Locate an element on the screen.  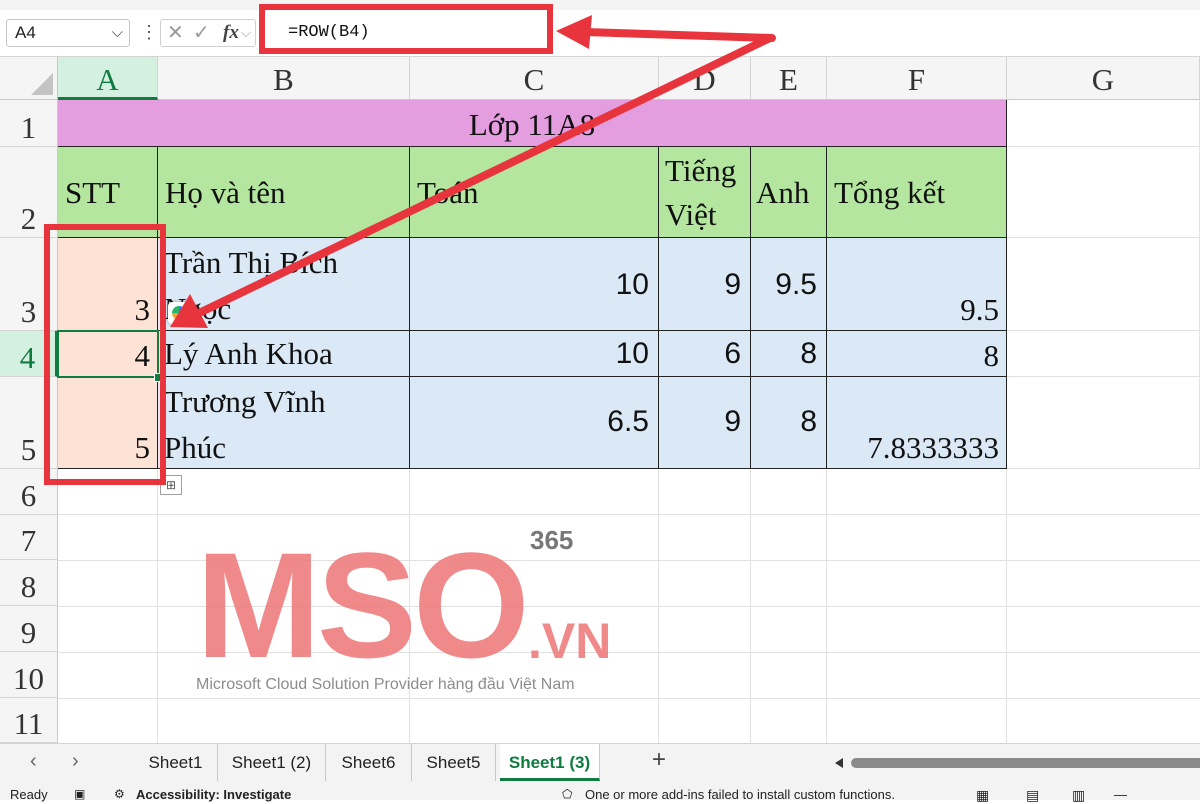
header-stt: STT is located at coordinates (93, 192).